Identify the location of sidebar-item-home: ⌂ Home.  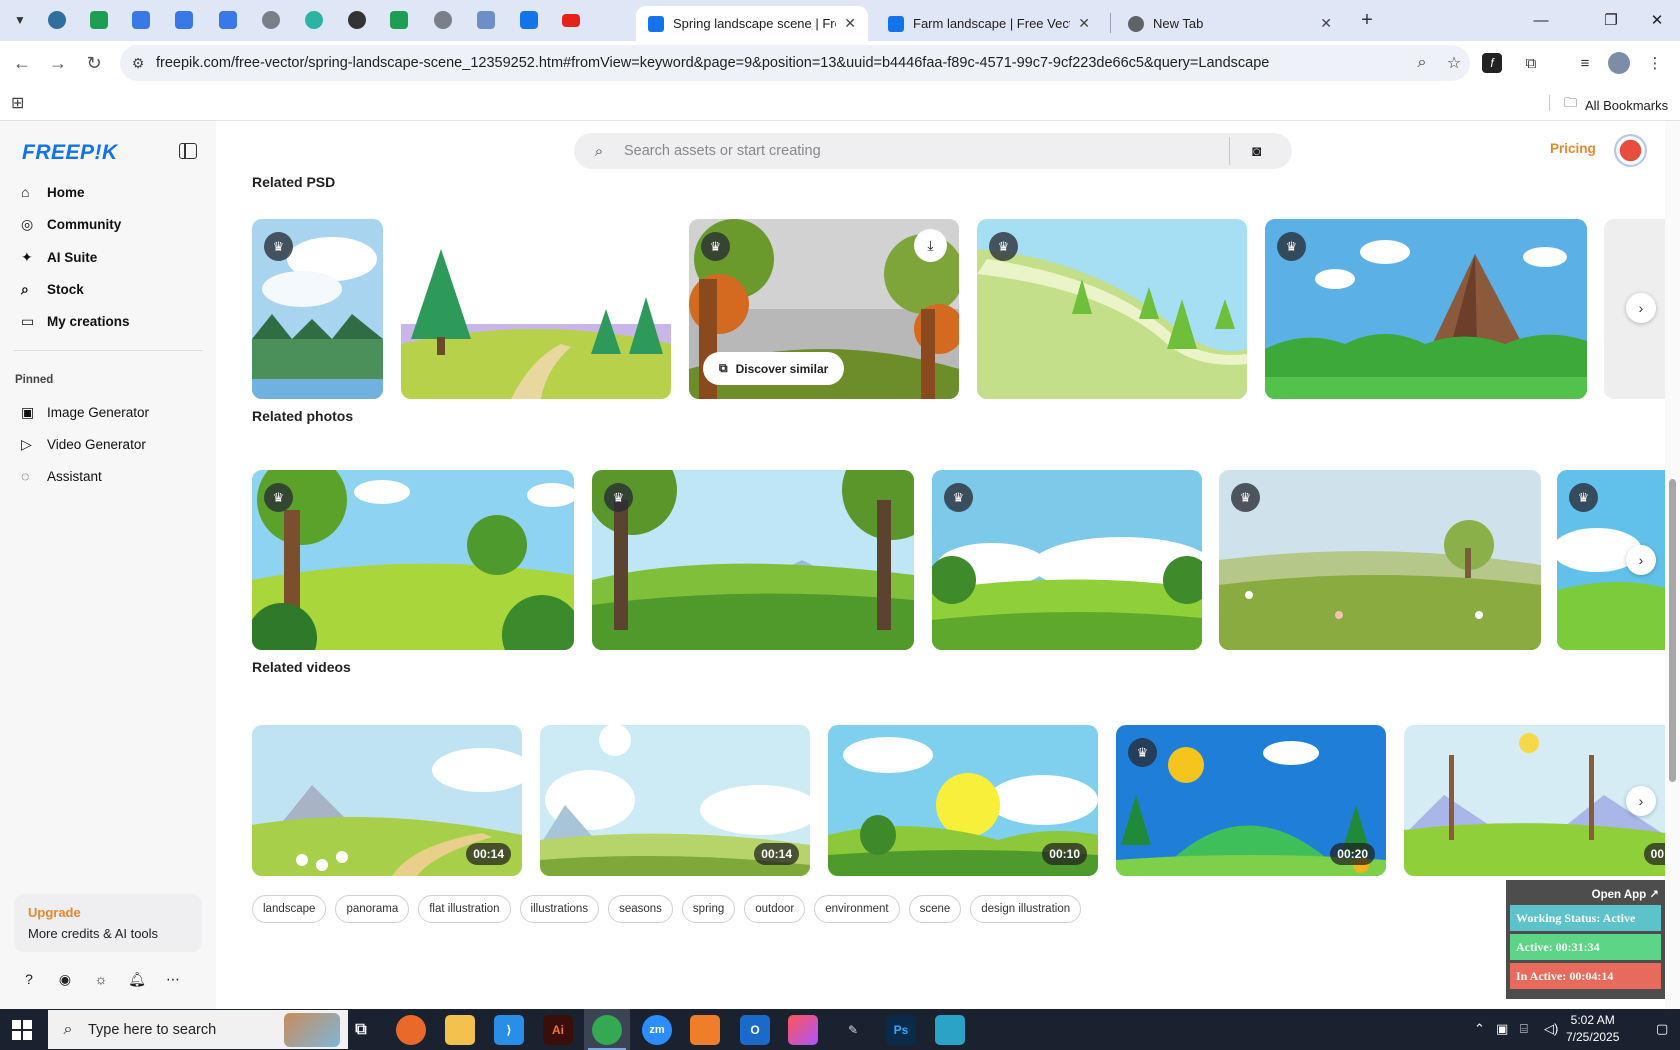
(108, 192).